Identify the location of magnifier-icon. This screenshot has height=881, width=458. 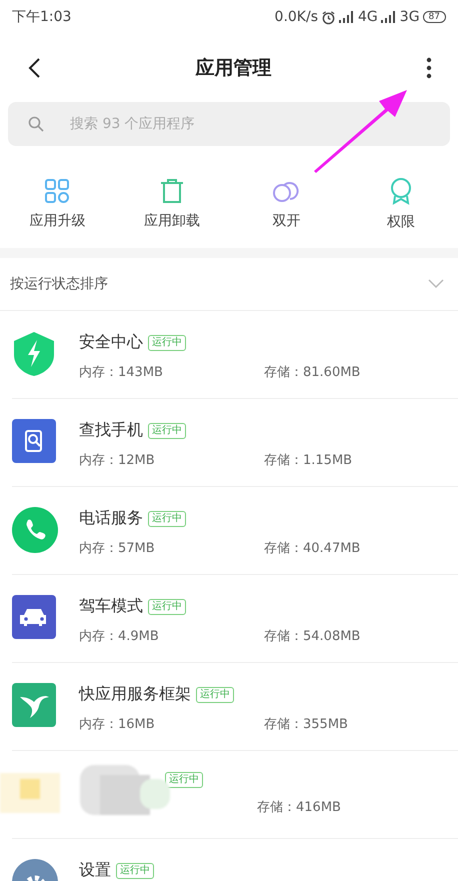
(34, 441).